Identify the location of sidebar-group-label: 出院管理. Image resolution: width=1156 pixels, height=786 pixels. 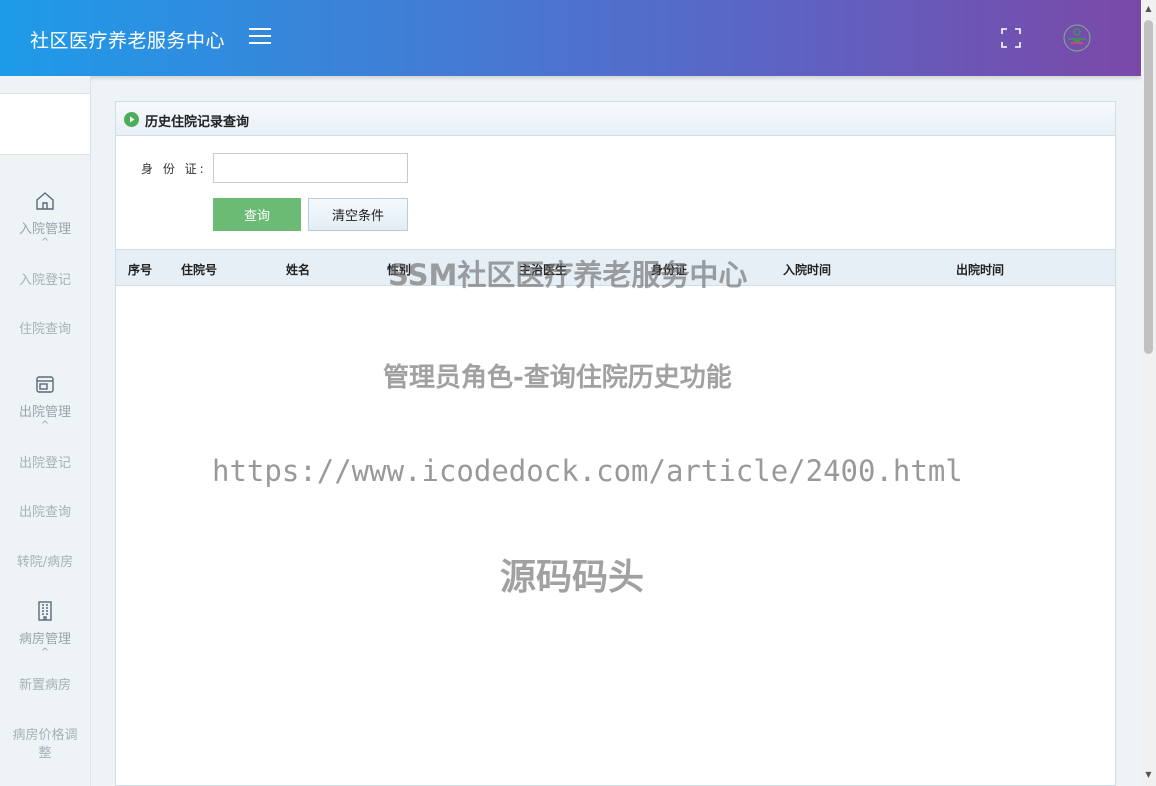
(44, 412).